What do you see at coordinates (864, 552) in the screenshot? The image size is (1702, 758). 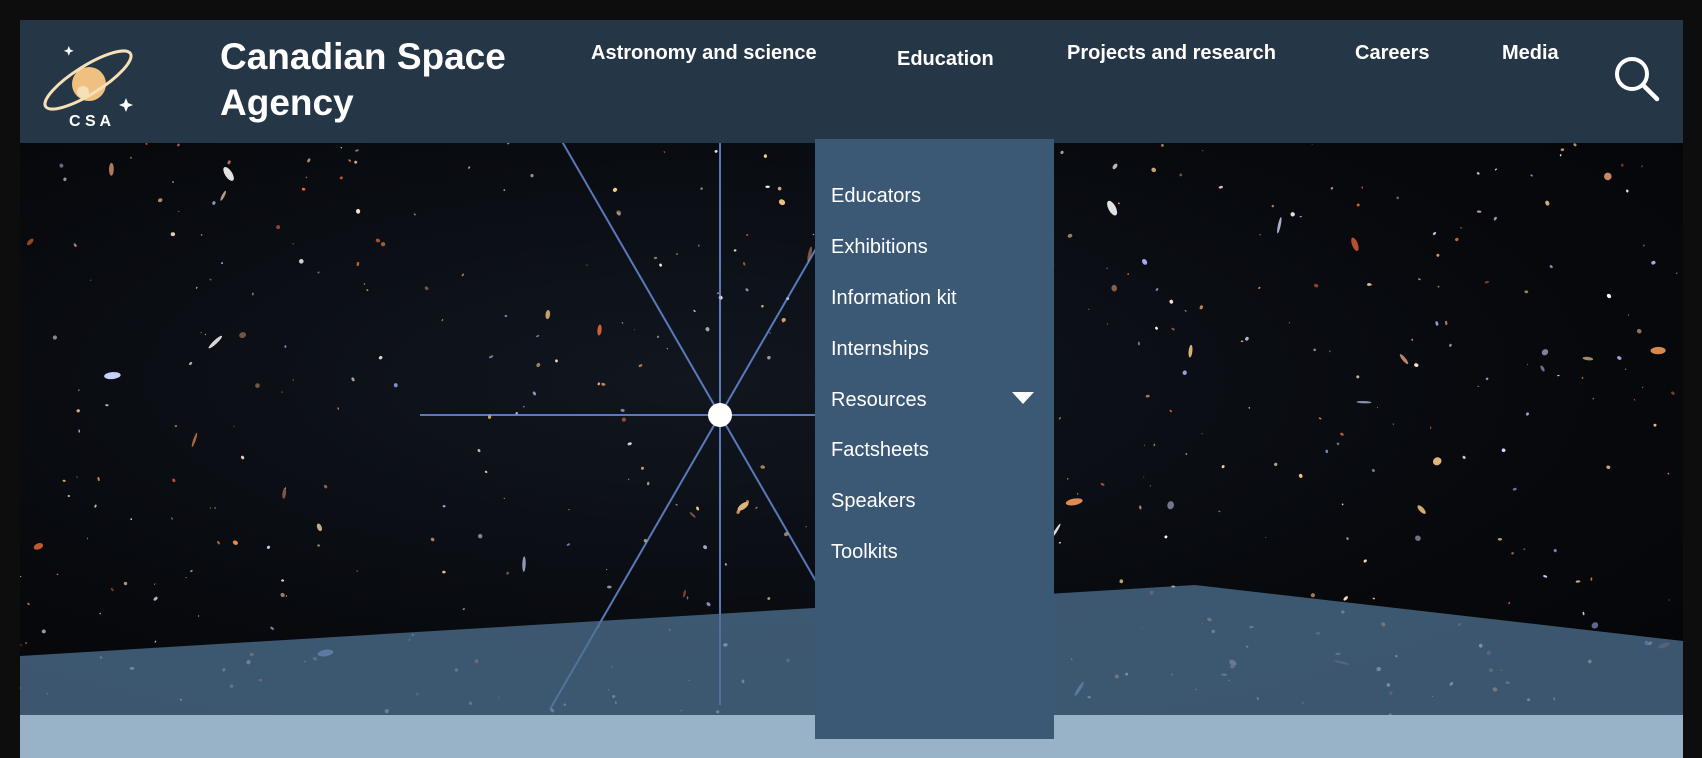 I see `menu-item-toolkits: Toolkits` at bounding box center [864, 552].